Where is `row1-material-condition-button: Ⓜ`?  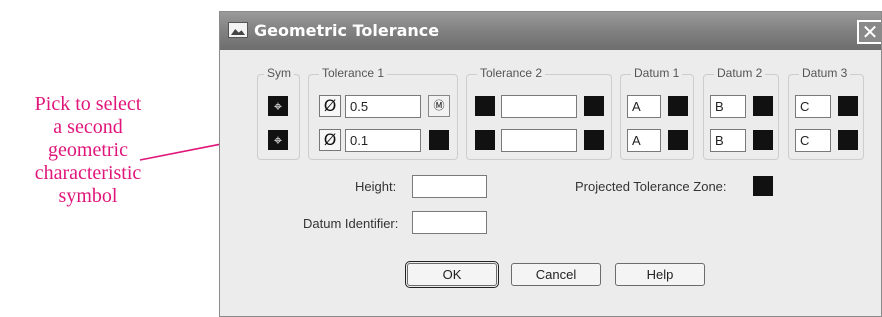
row1-material-condition-button: Ⓜ is located at coordinates (439, 106).